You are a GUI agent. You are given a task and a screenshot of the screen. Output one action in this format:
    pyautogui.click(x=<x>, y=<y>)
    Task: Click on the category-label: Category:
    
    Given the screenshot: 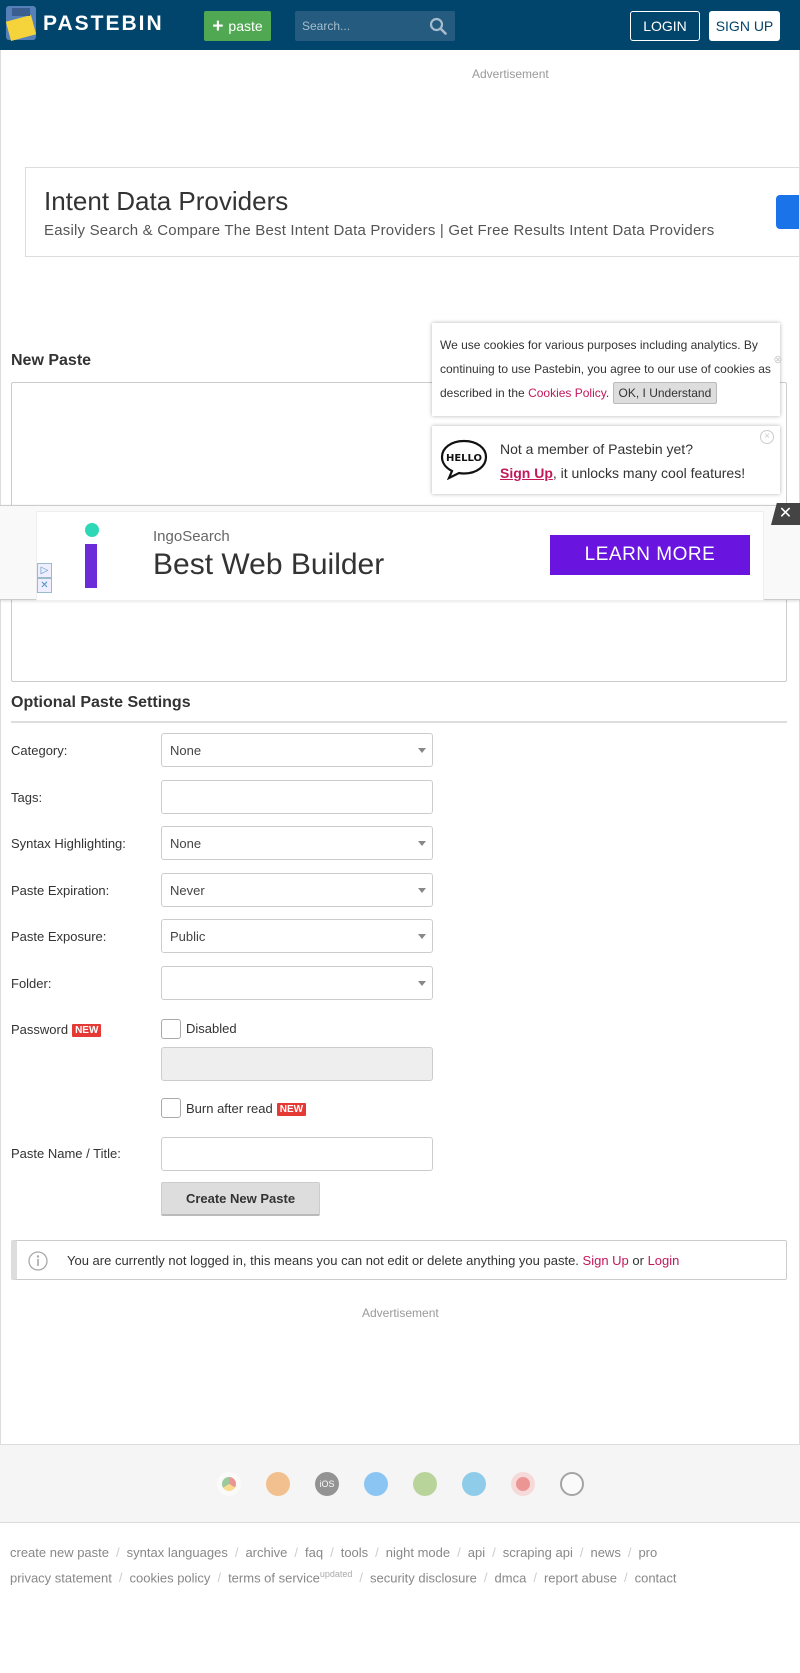 What is the action you would take?
    pyautogui.click(x=39, y=750)
    